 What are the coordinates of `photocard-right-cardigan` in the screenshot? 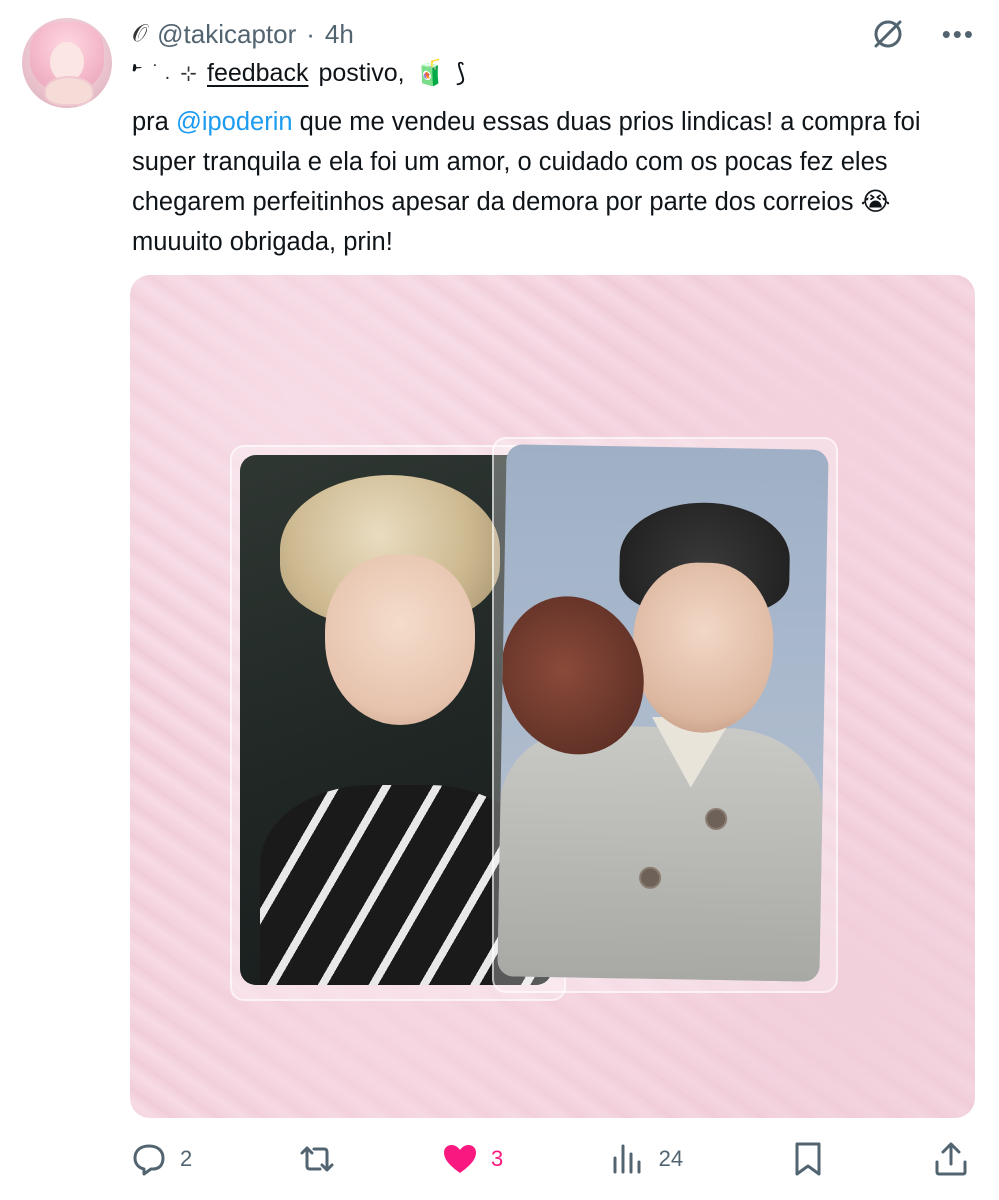 It's located at (660, 853).